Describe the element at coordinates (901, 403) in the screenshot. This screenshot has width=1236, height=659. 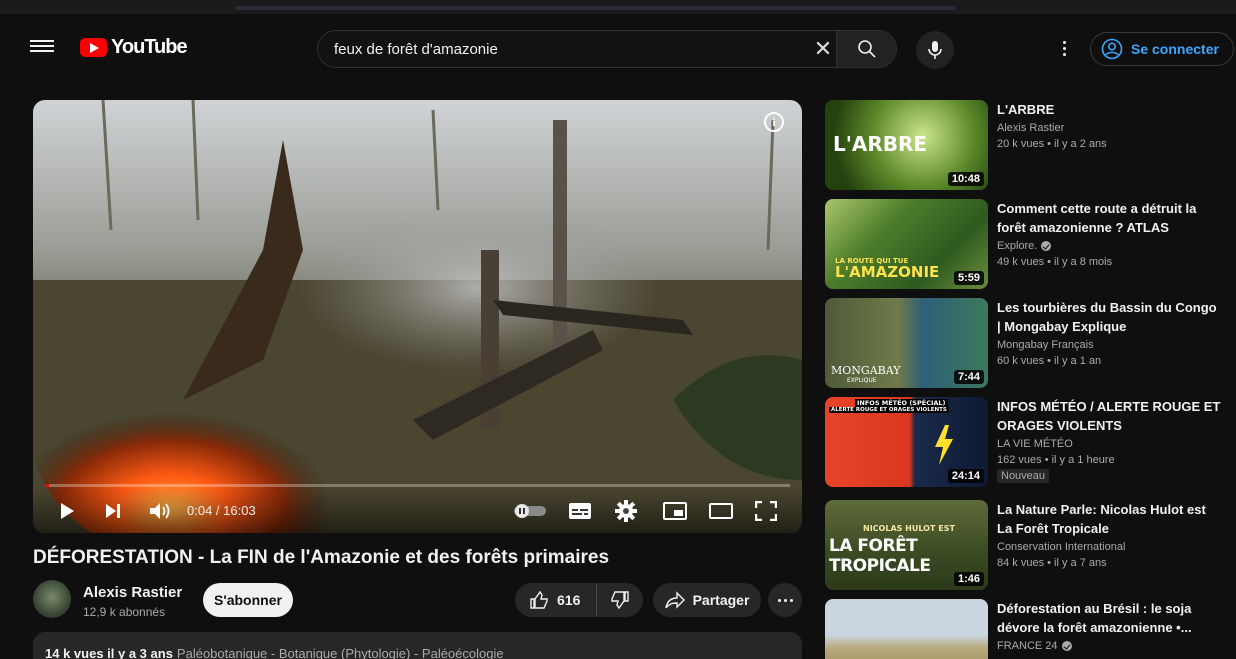
I see `thumbnail-text: INFOS MÉTÉO (SPÉCIAL)` at that location.